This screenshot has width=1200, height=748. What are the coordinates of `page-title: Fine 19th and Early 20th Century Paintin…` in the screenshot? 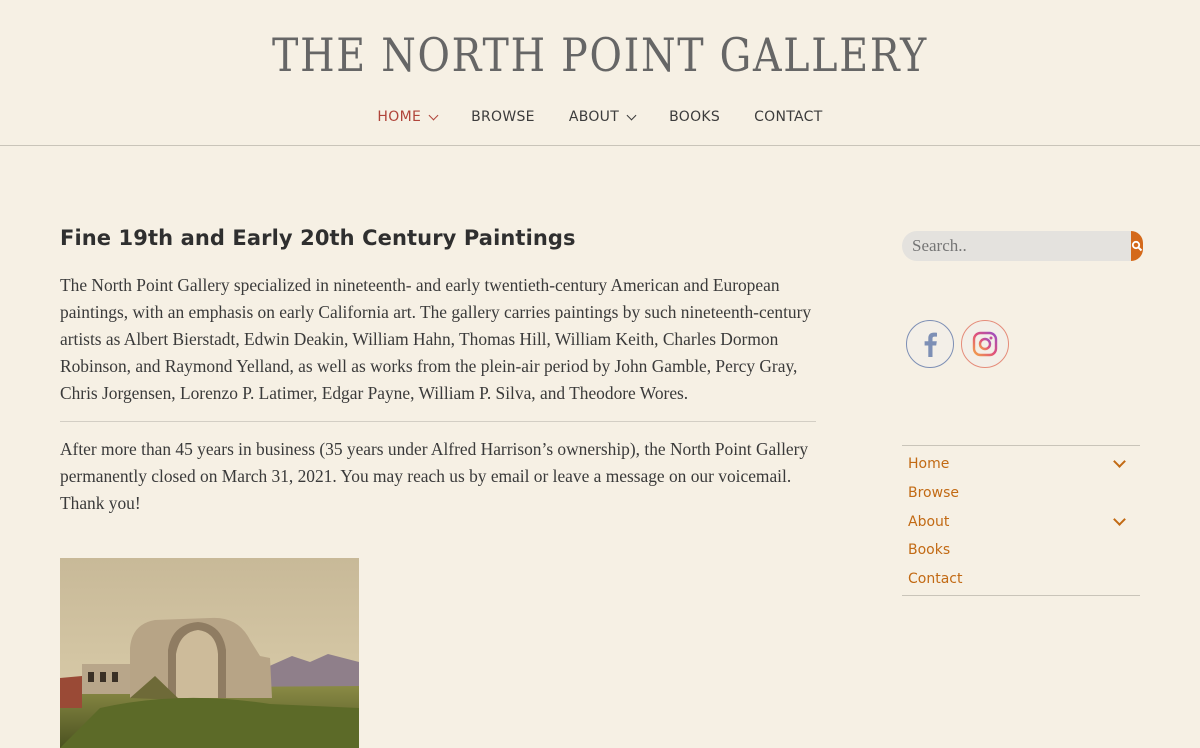 It's located at (318, 238).